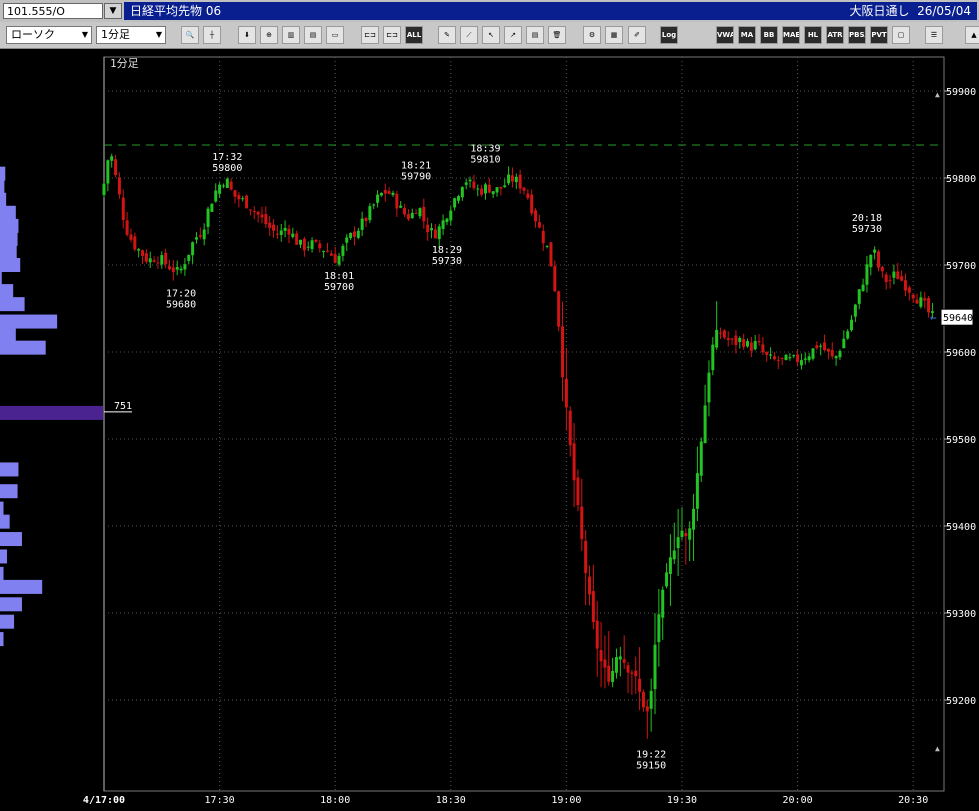  Describe the element at coordinates (669, 35) in the screenshot. I see `log-icon: Log` at that location.